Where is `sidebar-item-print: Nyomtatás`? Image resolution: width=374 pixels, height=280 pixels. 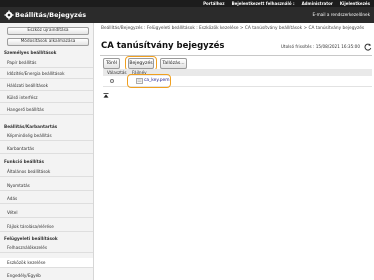
sidebar-item-print: Nyomtatás is located at coordinates (46, 186).